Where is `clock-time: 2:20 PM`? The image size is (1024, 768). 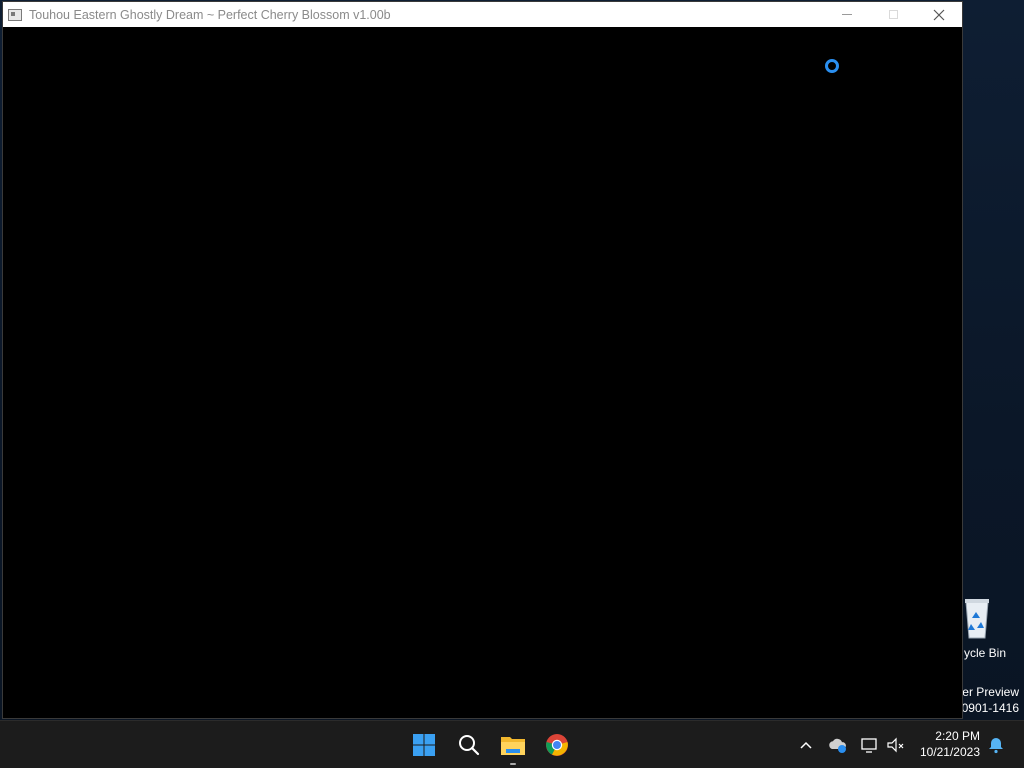
clock-time: 2:20 PM is located at coordinates (957, 736).